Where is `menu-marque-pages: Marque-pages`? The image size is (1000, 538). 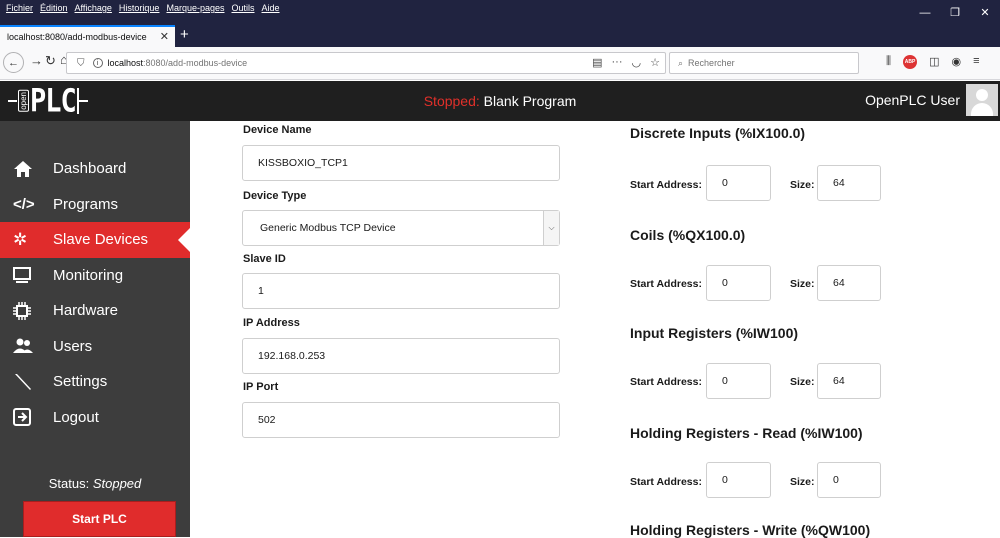
menu-marque-pages: Marque-pages is located at coordinates (195, 8).